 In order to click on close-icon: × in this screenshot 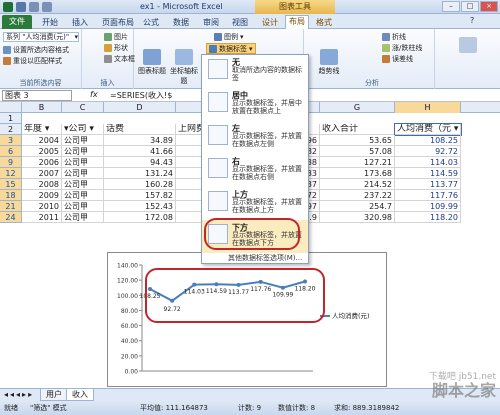, I will do `click(489, 6)`.